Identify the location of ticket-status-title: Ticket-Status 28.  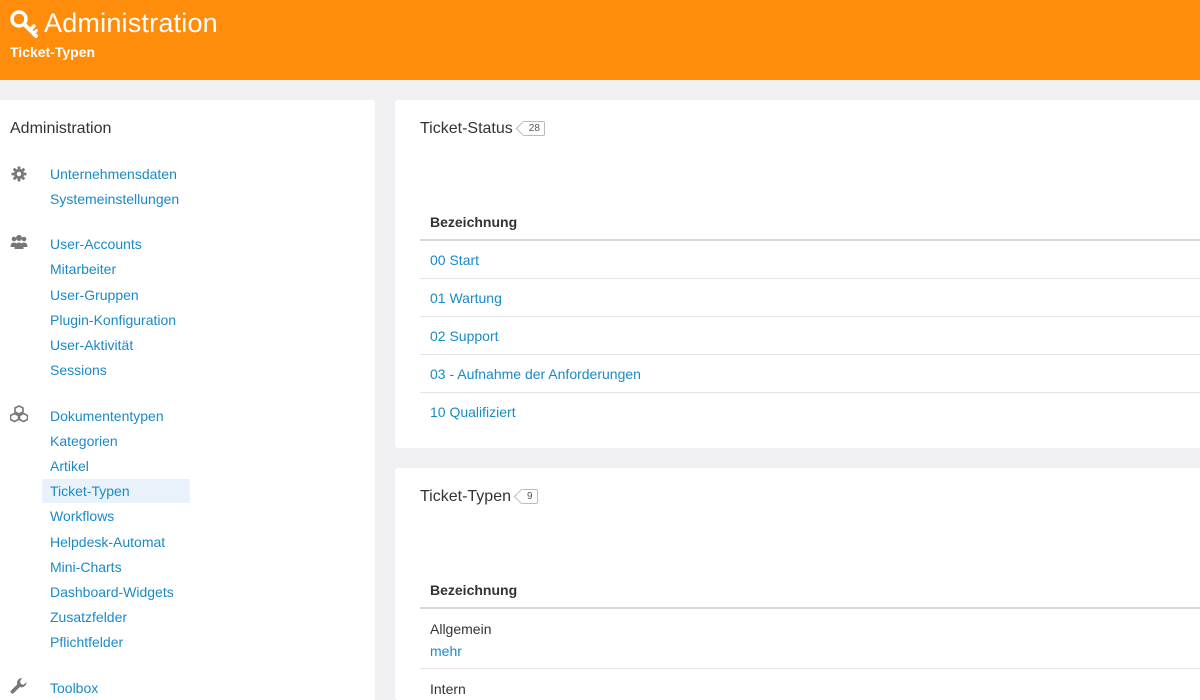
(482, 129).